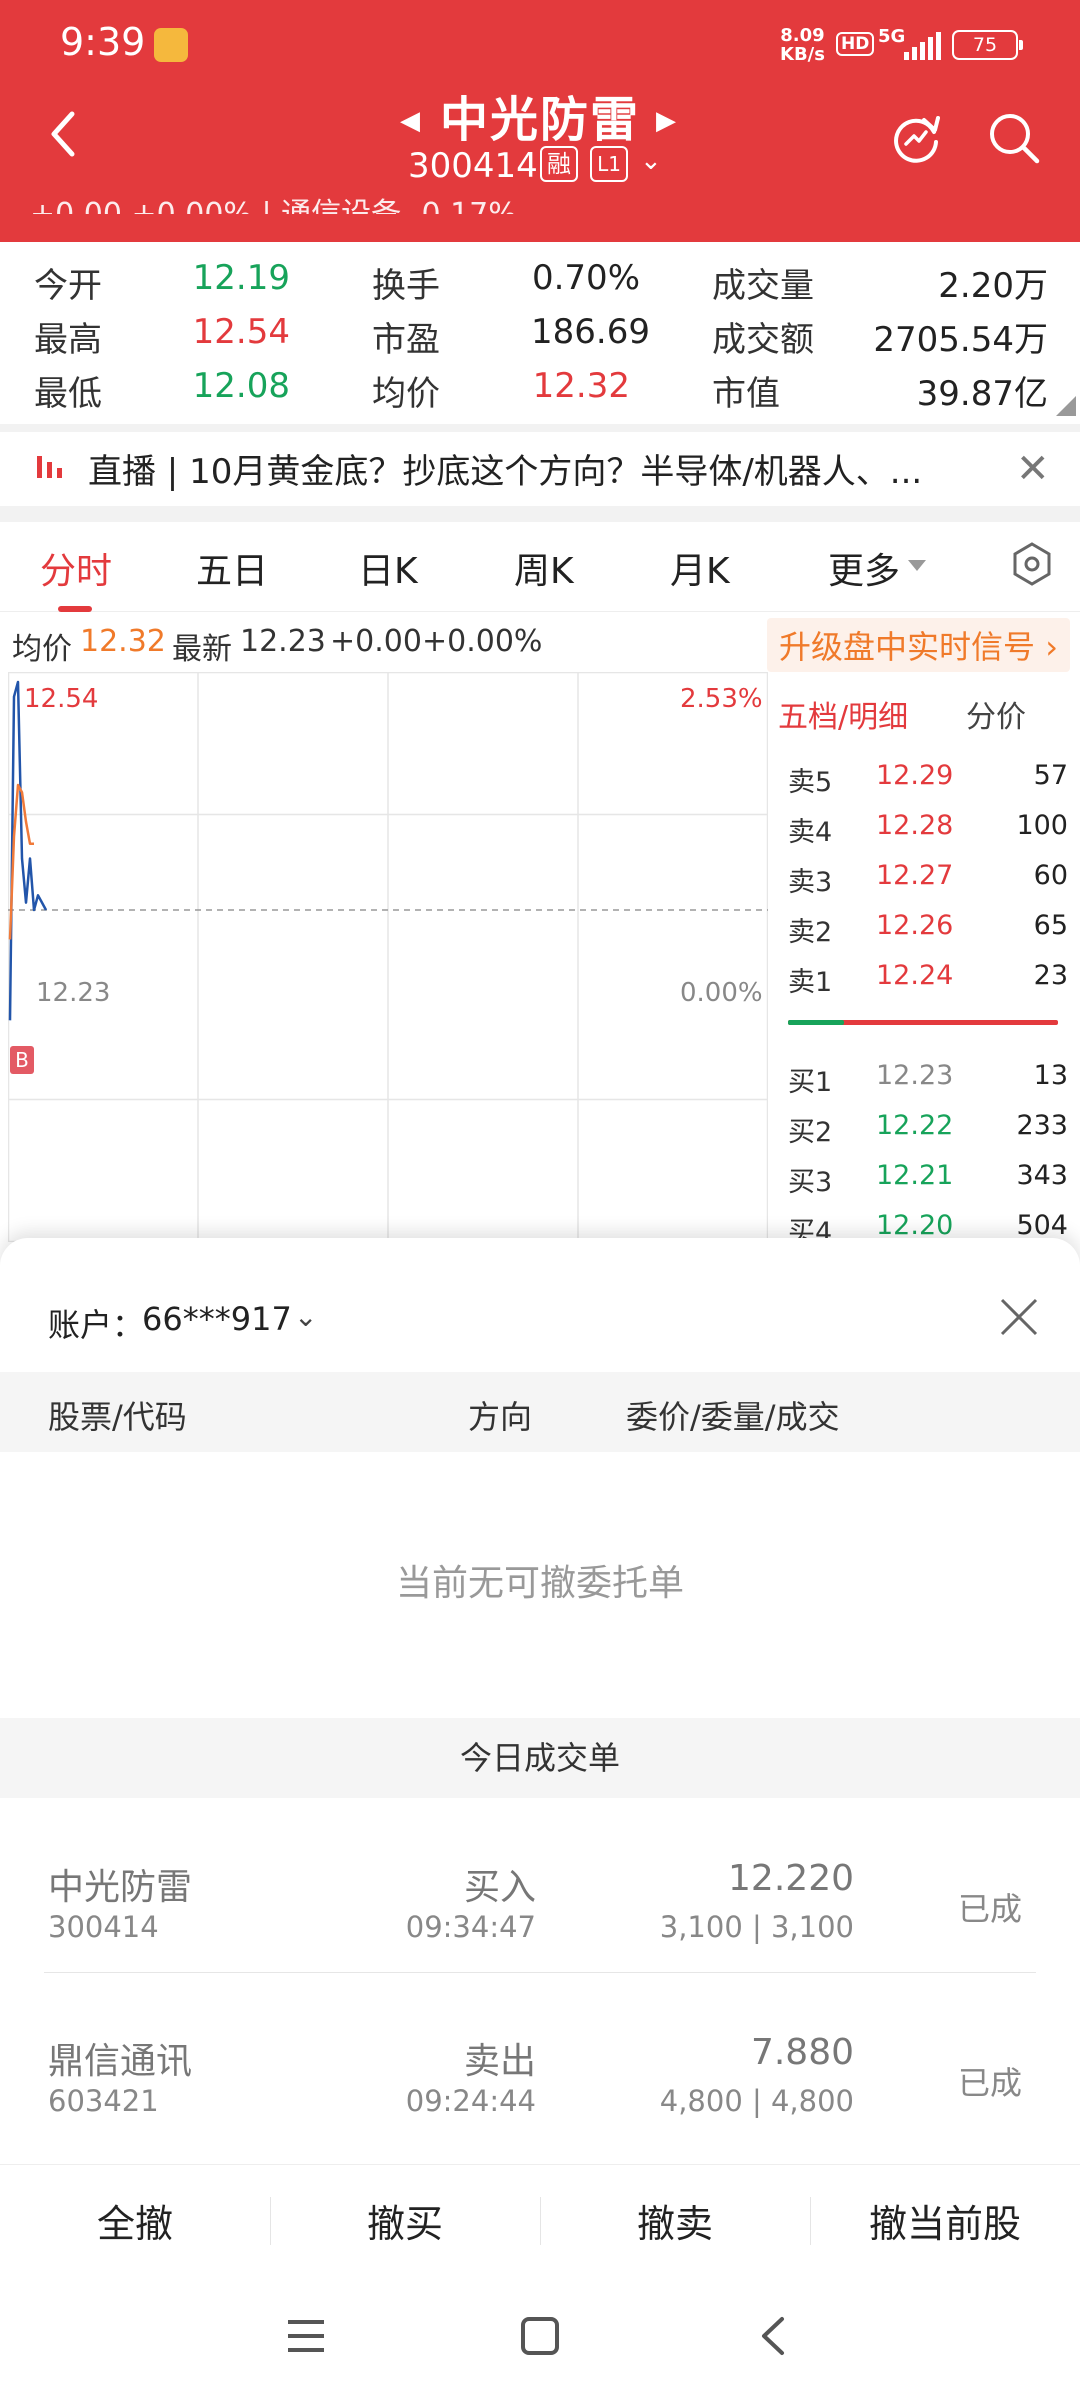 This screenshot has width=1080, height=2400. I want to click on menu-icon, so click(306, 2336).